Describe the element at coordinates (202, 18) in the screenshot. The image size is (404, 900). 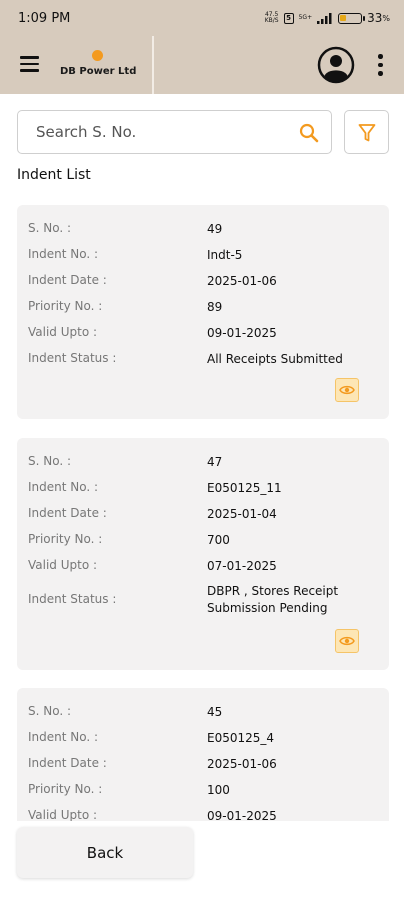
I see `status-bar: 1:09 PM 47.5 KB/S 5 5G+ 33%` at that location.